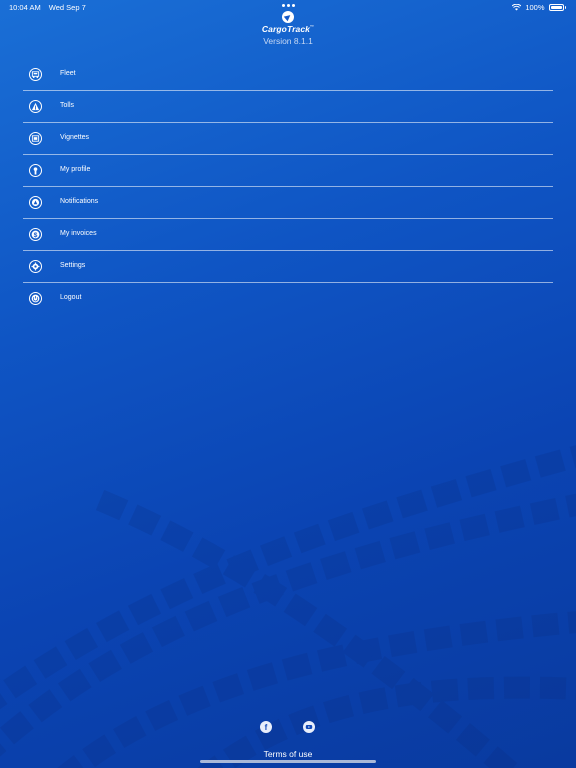 The height and width of the screenshot is (768, 576). Describe the element at coordinates (288, 235) in the screenshot. I see `menu-item-my-invoices: $ My invoices` at that location.